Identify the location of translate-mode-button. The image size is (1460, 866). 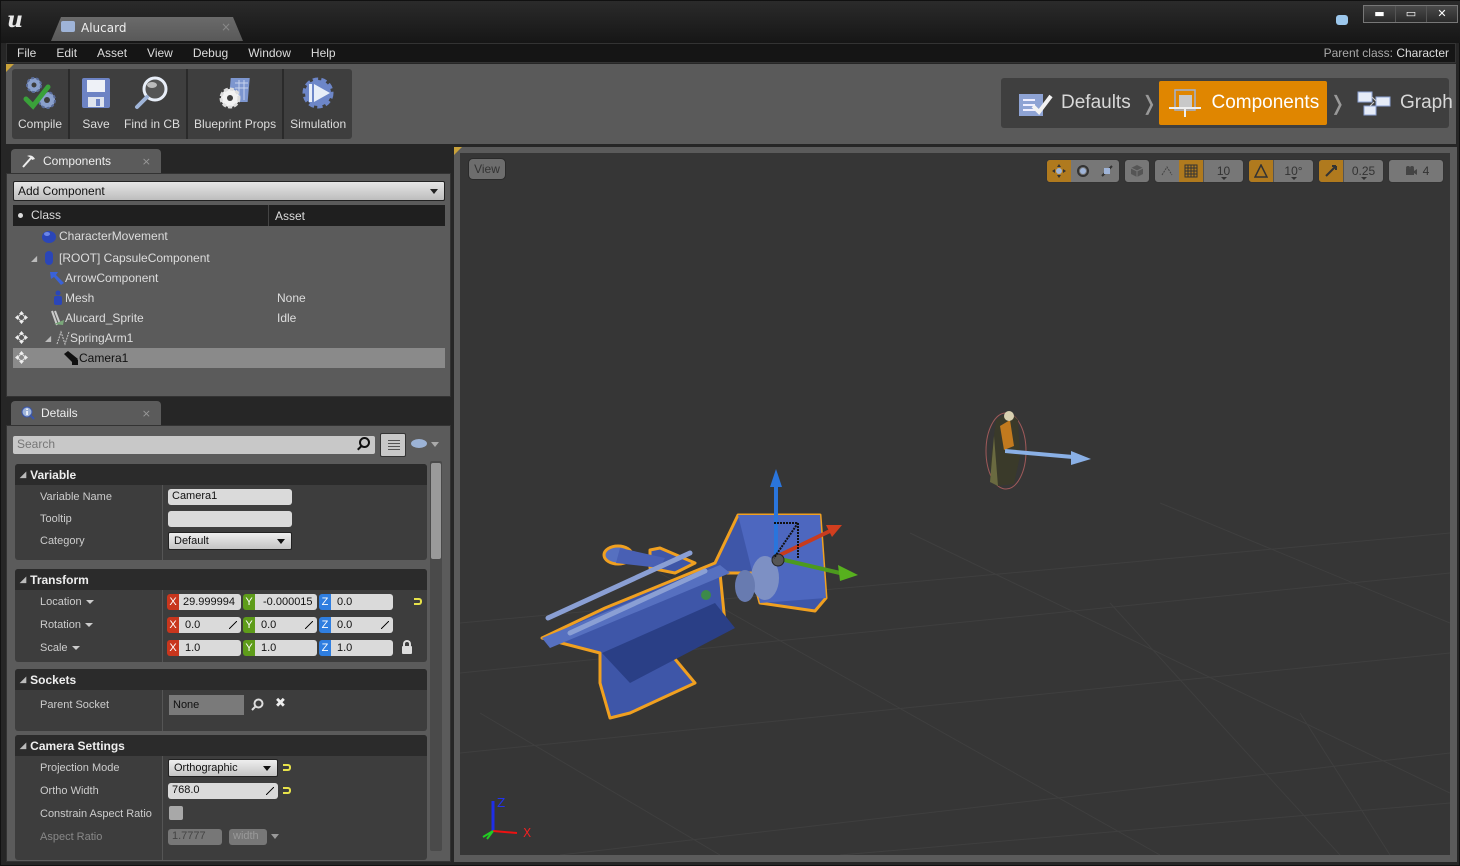
(1059, 171).